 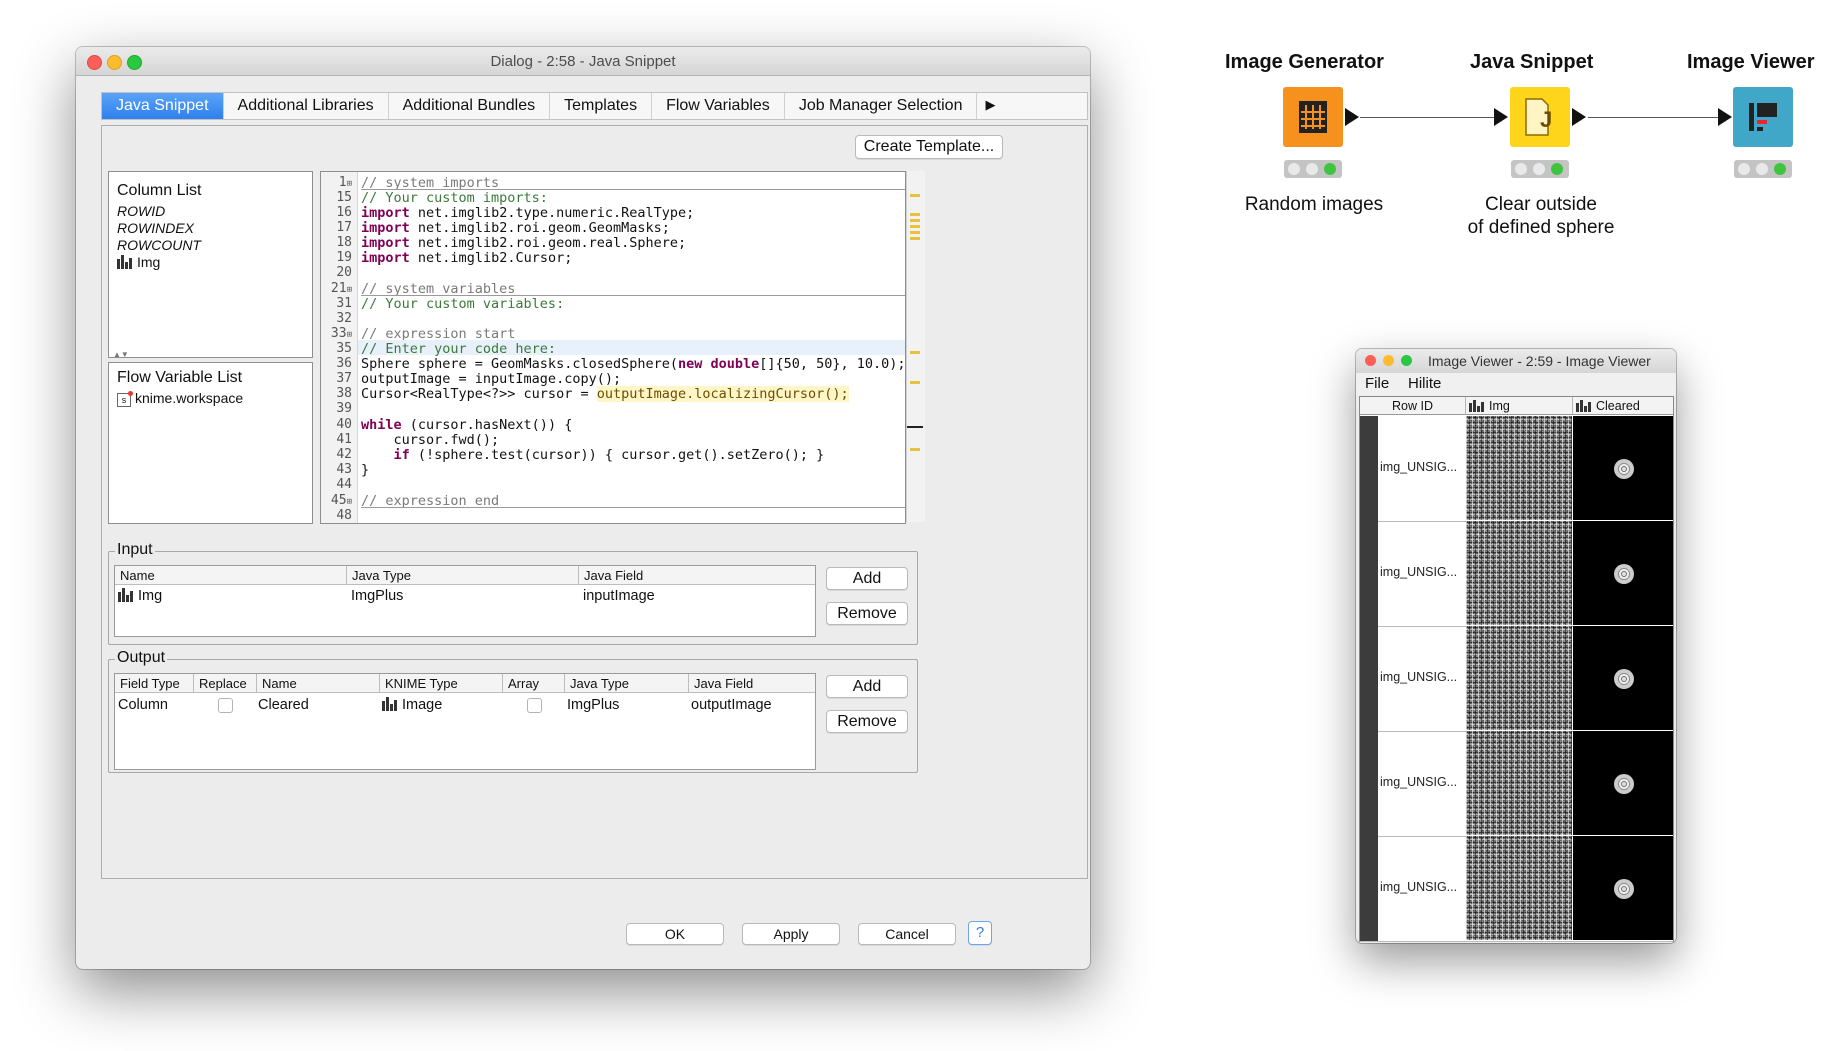 I want to click on line-number: 1⊞, so click(x=345, y=182).